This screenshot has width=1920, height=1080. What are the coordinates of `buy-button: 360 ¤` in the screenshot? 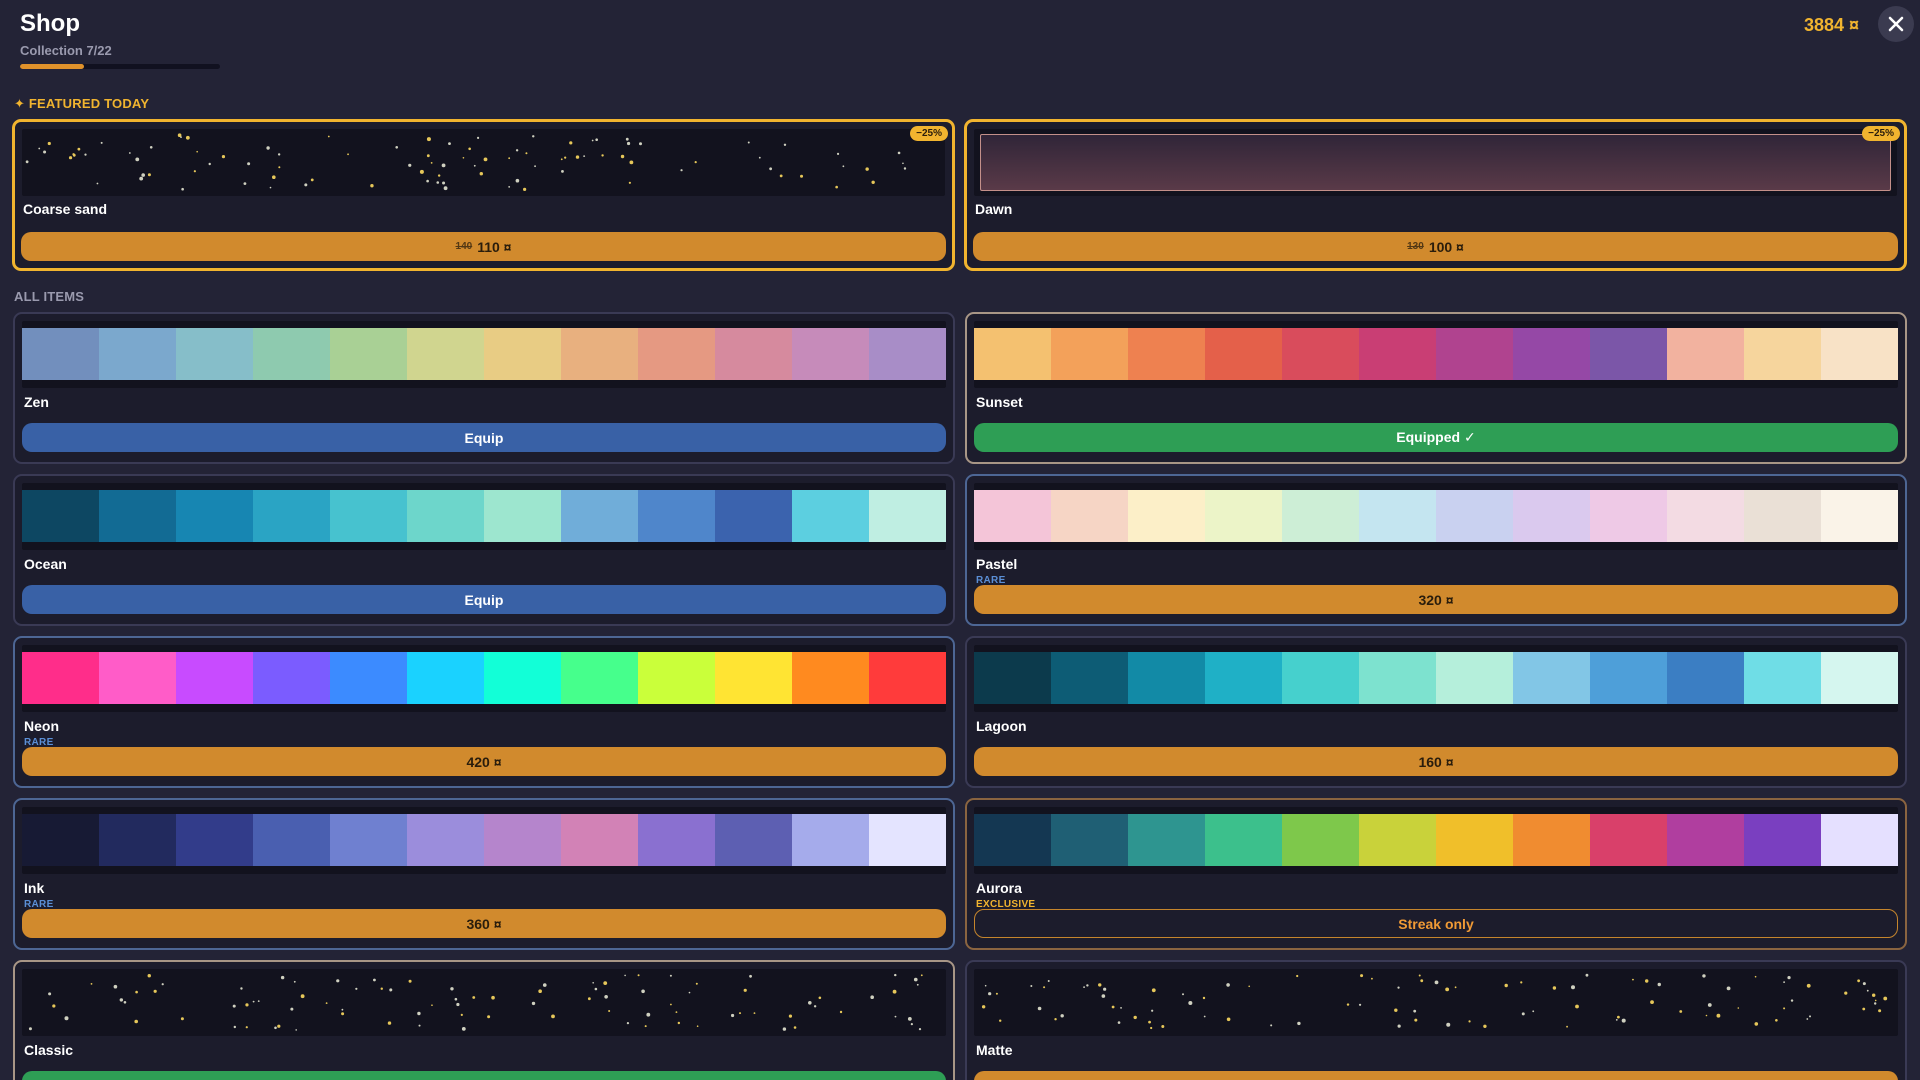 It's located at (484, 923).